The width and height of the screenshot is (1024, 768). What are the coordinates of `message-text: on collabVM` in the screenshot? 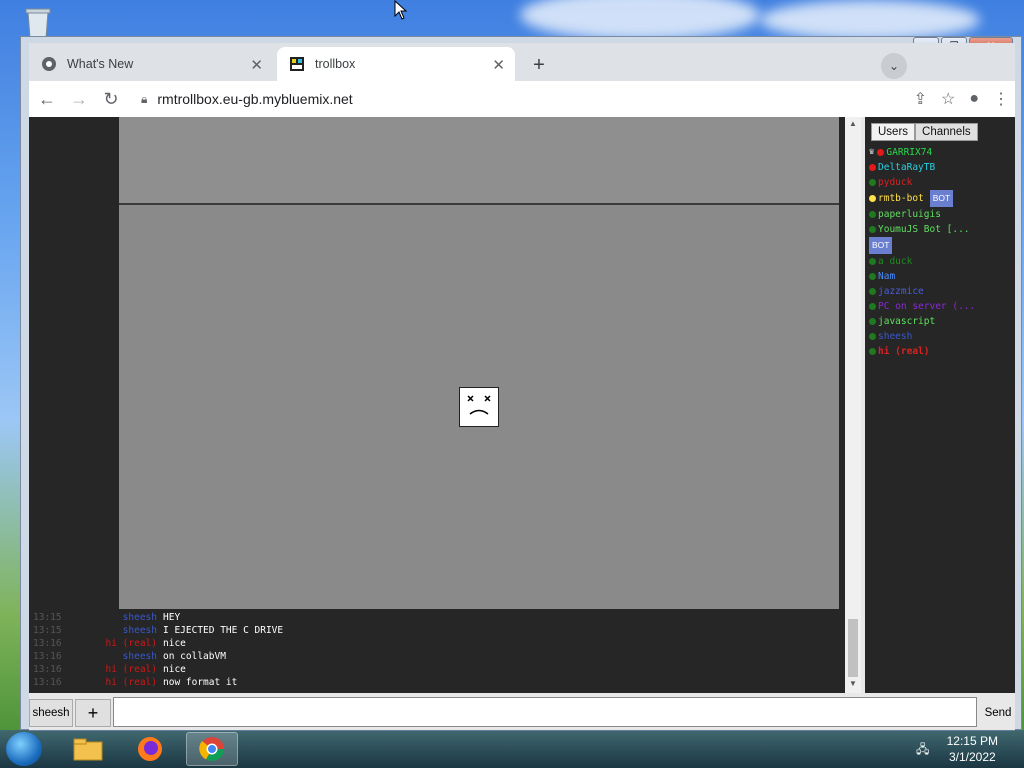 It's located at (194, 656).